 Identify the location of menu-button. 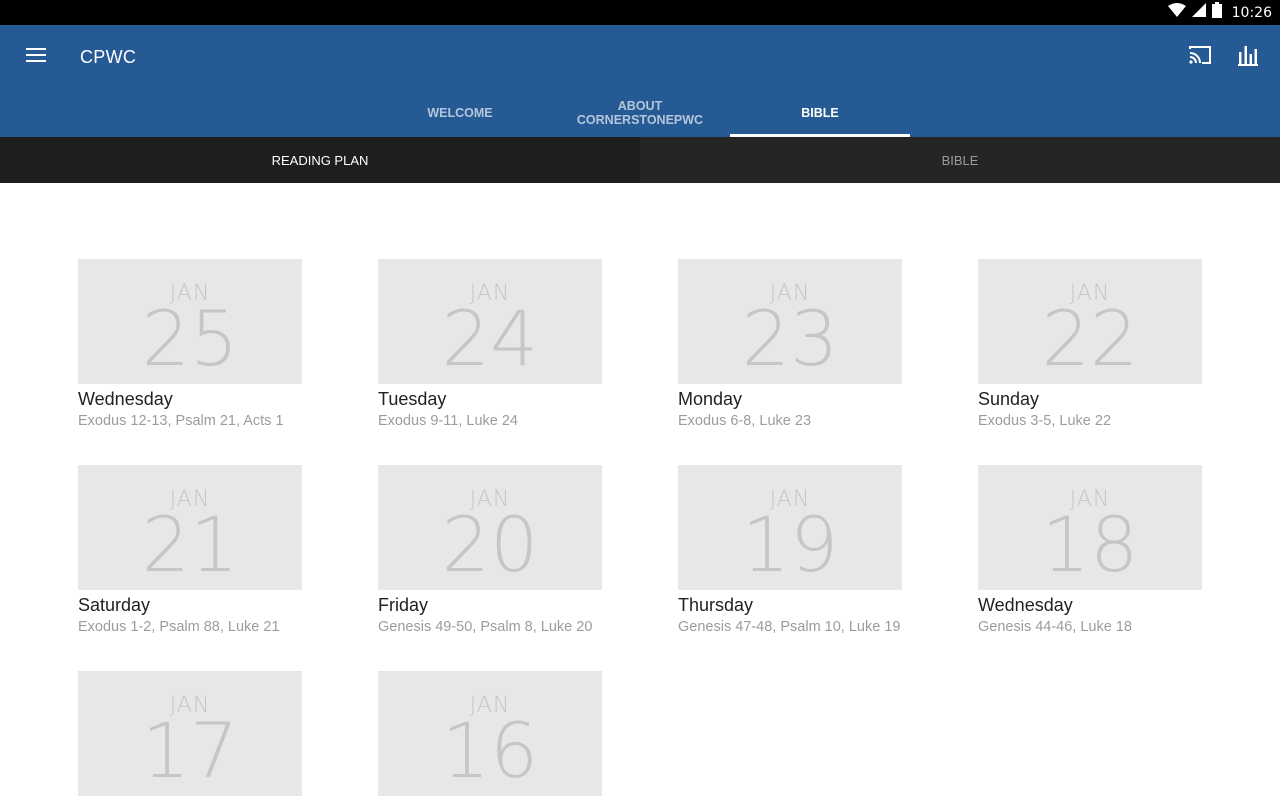
(36, 57).